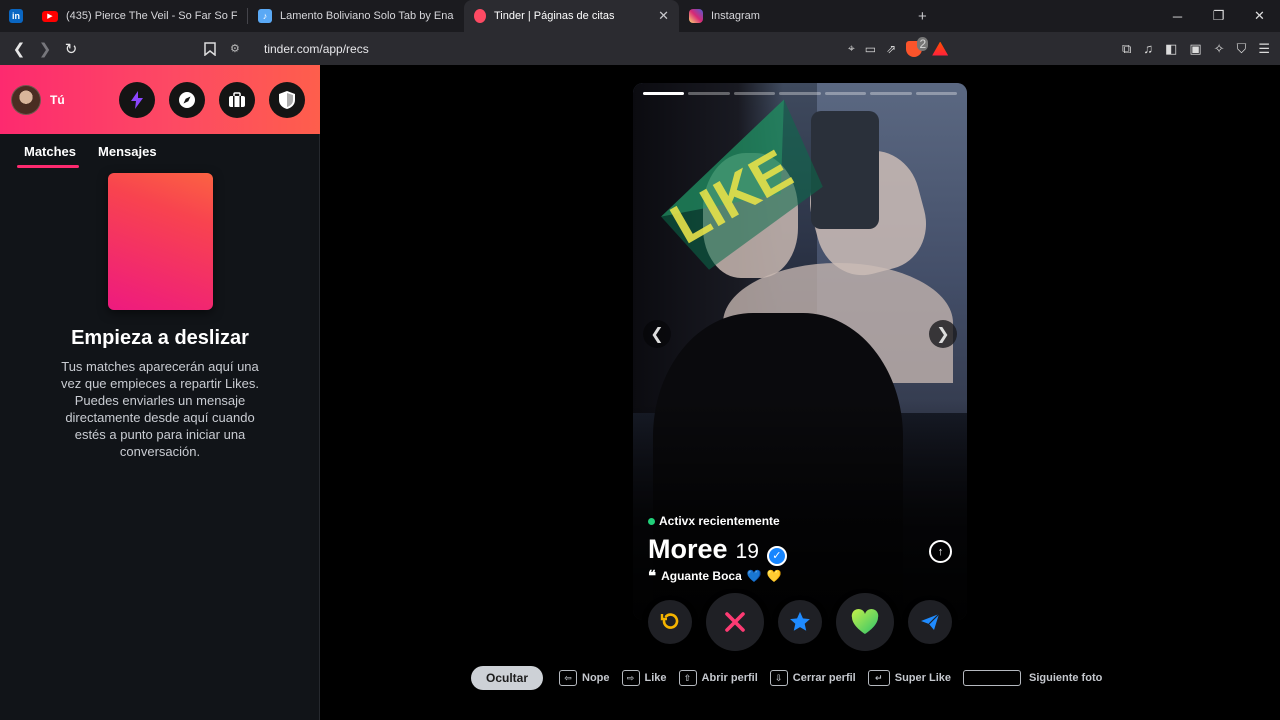 The width and height of the screenshot is (1280, 720). I want to click on pinned-tab-linkedin: in, so click(16, 16).